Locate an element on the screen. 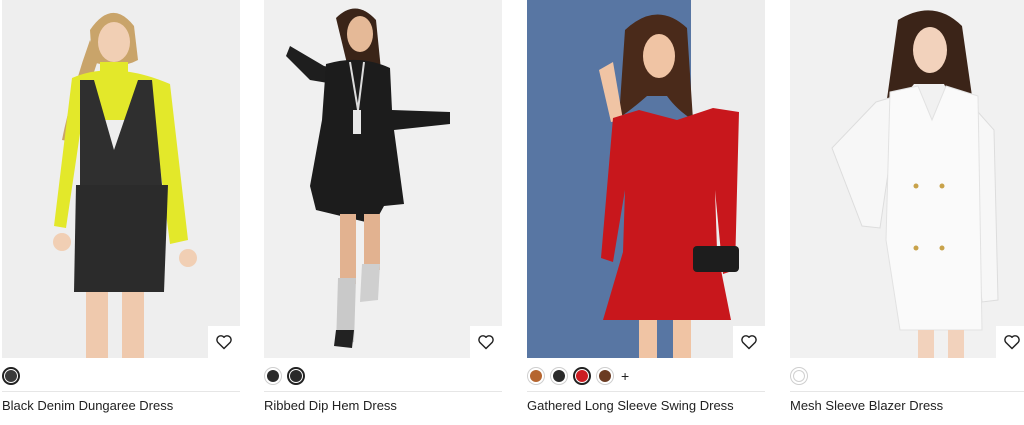 The height and width of the screenshot is (425, 1024). product-name: Ribbed Dip Hem Dress is located at coordinates (330, 405).